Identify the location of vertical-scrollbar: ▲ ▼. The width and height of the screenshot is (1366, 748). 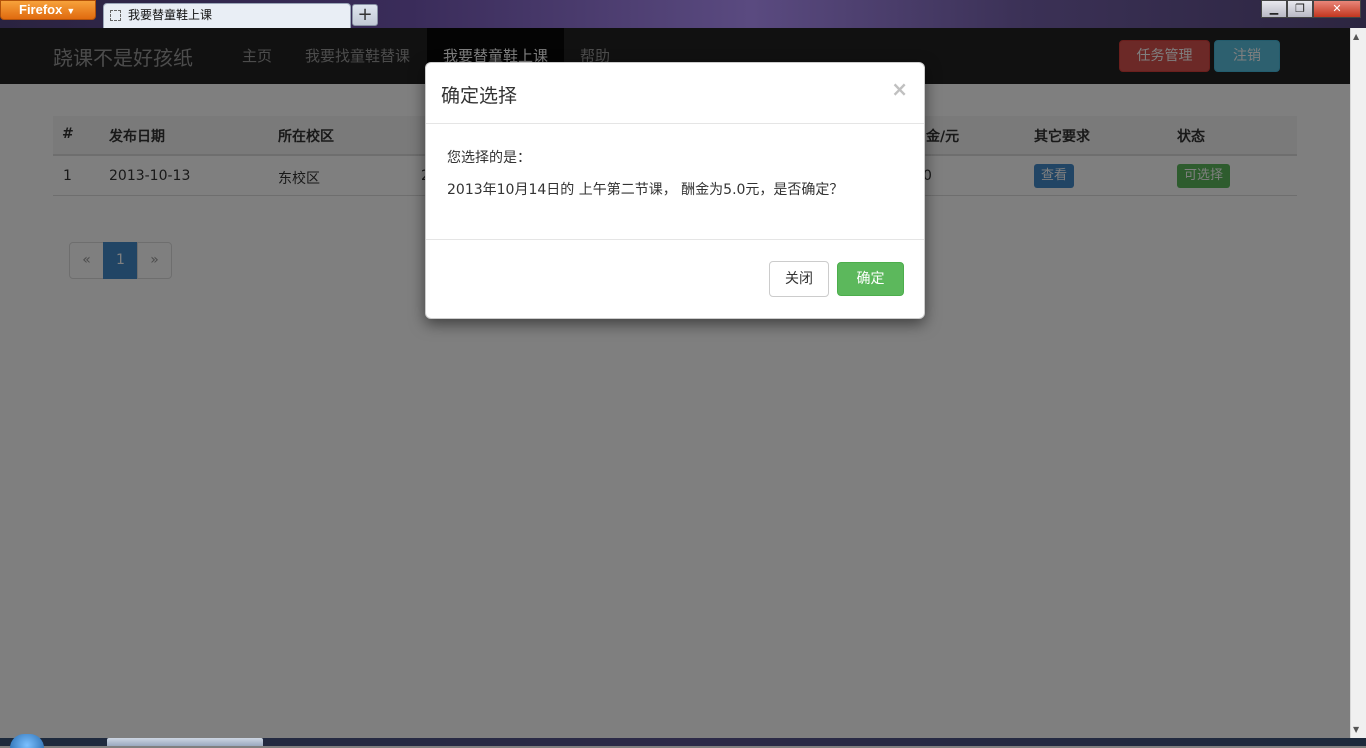
(1358, 383).